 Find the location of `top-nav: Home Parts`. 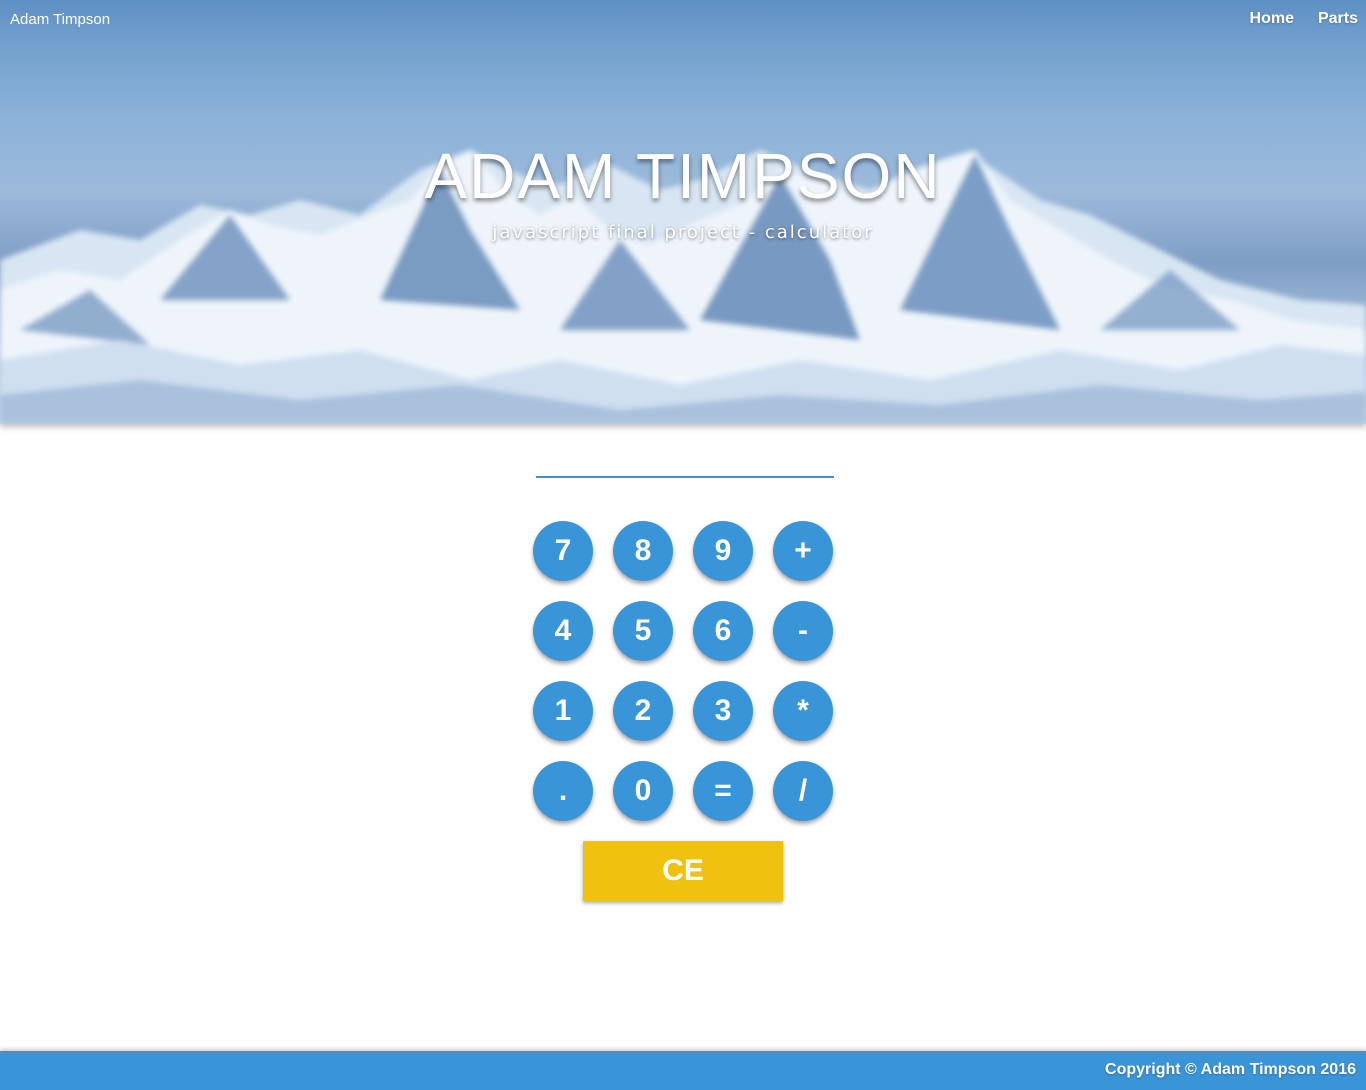

top-nav: Home Parts is located at coordinates (1308, 19).